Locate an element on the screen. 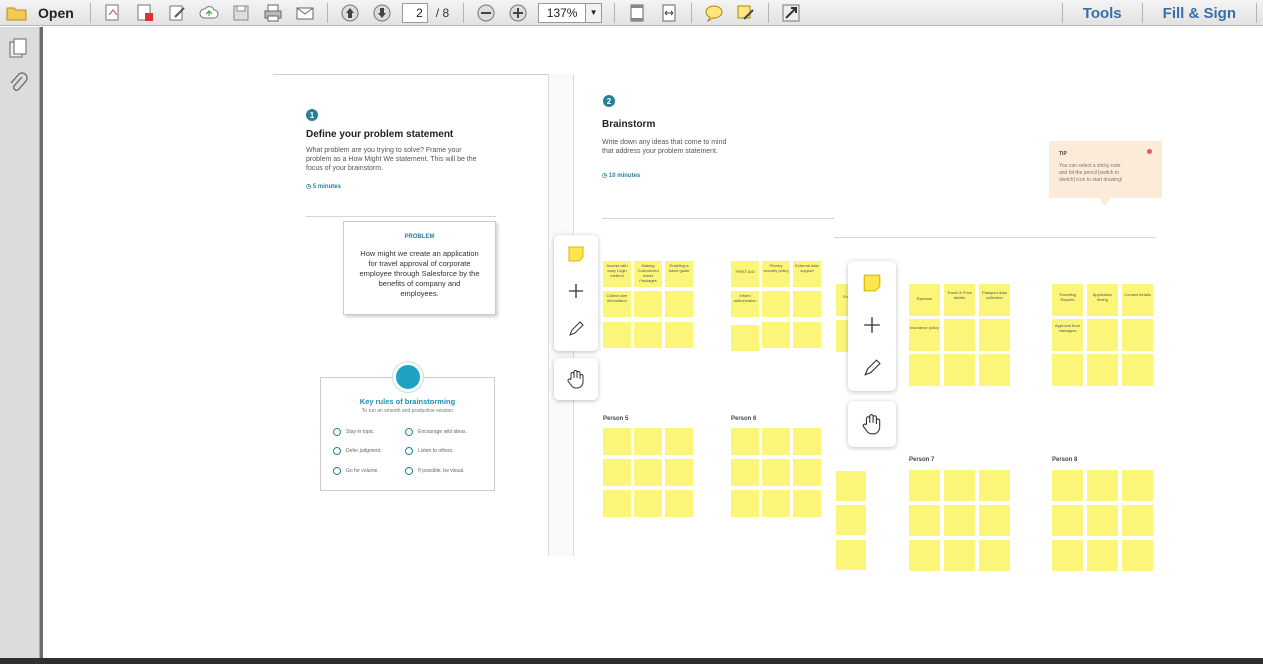 Image resolution: width=1263 pixels, height=664 pixels. open-button: Open is located at coordinates (42, 13).